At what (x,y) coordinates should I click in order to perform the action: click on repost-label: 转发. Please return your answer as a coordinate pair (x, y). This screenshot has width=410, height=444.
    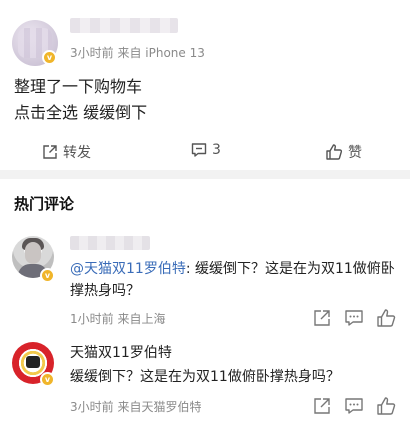
    Looking at the image, I should click on (77, 153).